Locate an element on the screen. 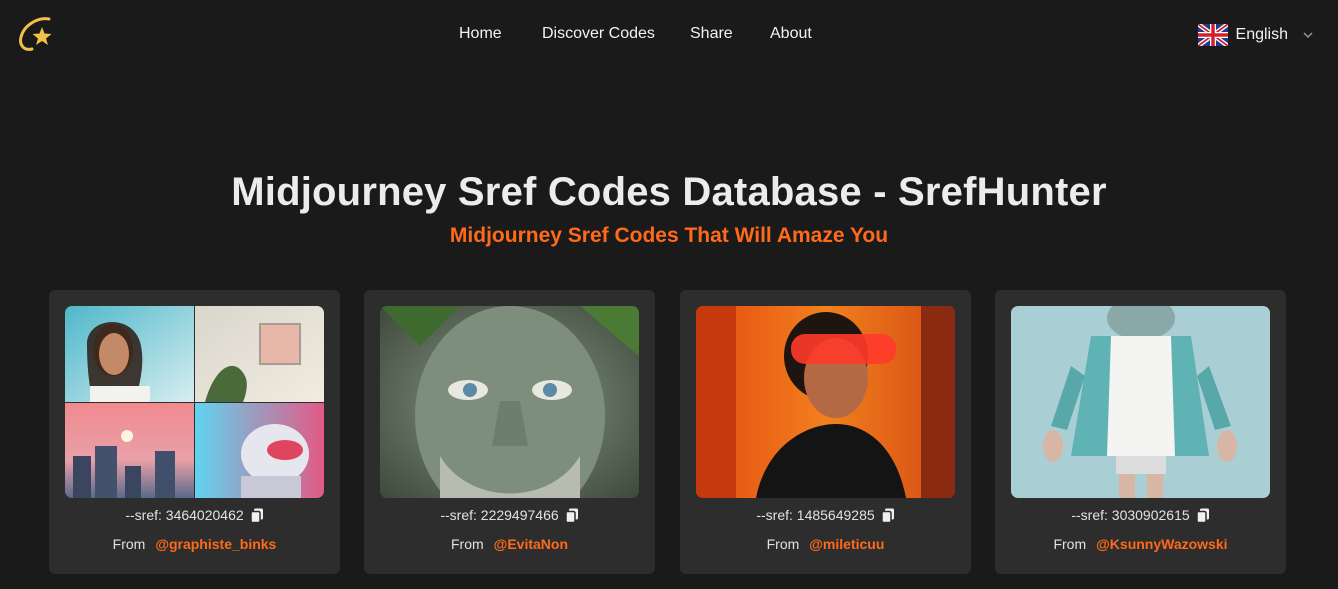  author-row: From @EvitaNon is located at coordinates (509, 544).